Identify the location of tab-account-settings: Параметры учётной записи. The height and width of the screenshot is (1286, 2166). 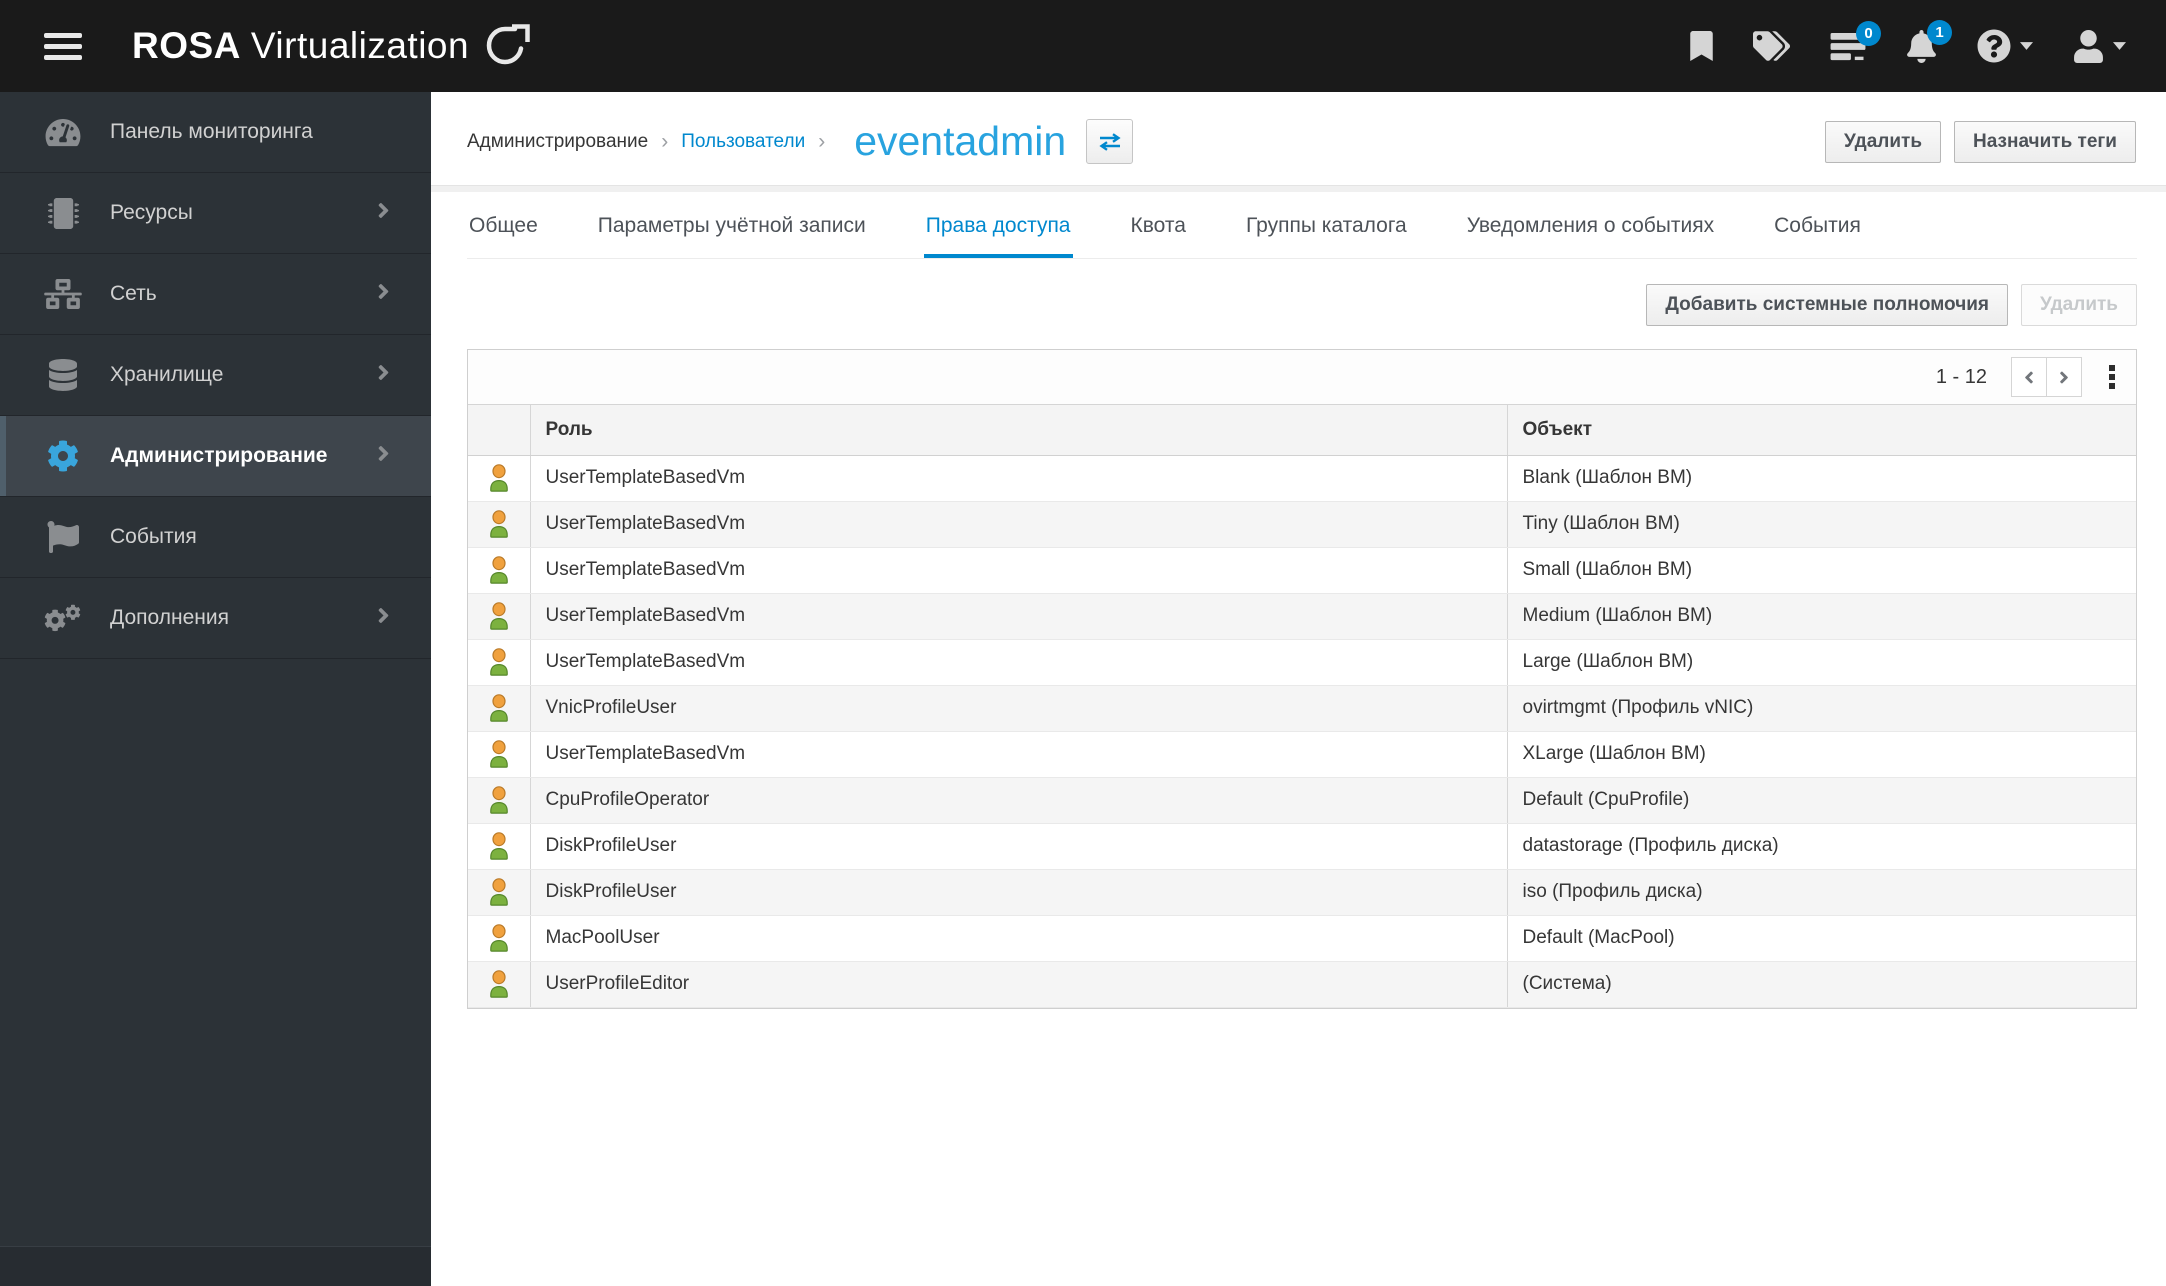
(732, 236).